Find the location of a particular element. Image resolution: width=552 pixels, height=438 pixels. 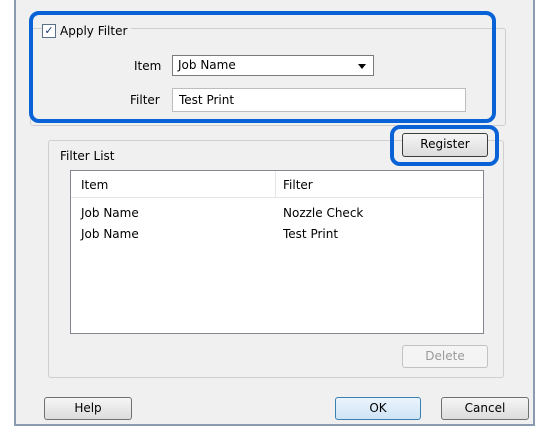

help-button: Help is located at coordinates (88, 408).